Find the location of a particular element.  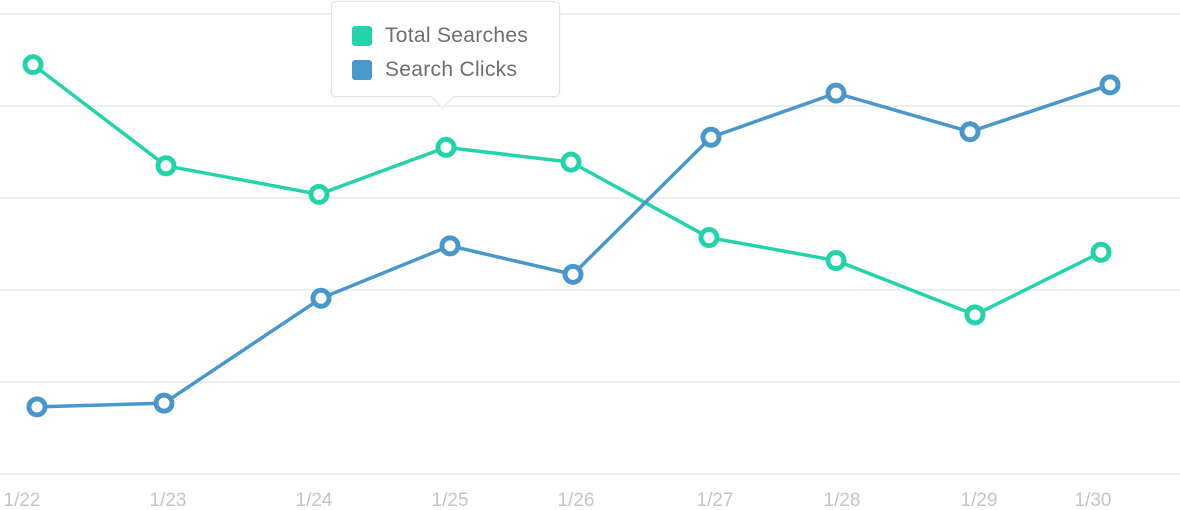

x-tick-label: 1/29 is located at coordinates (979, 500).